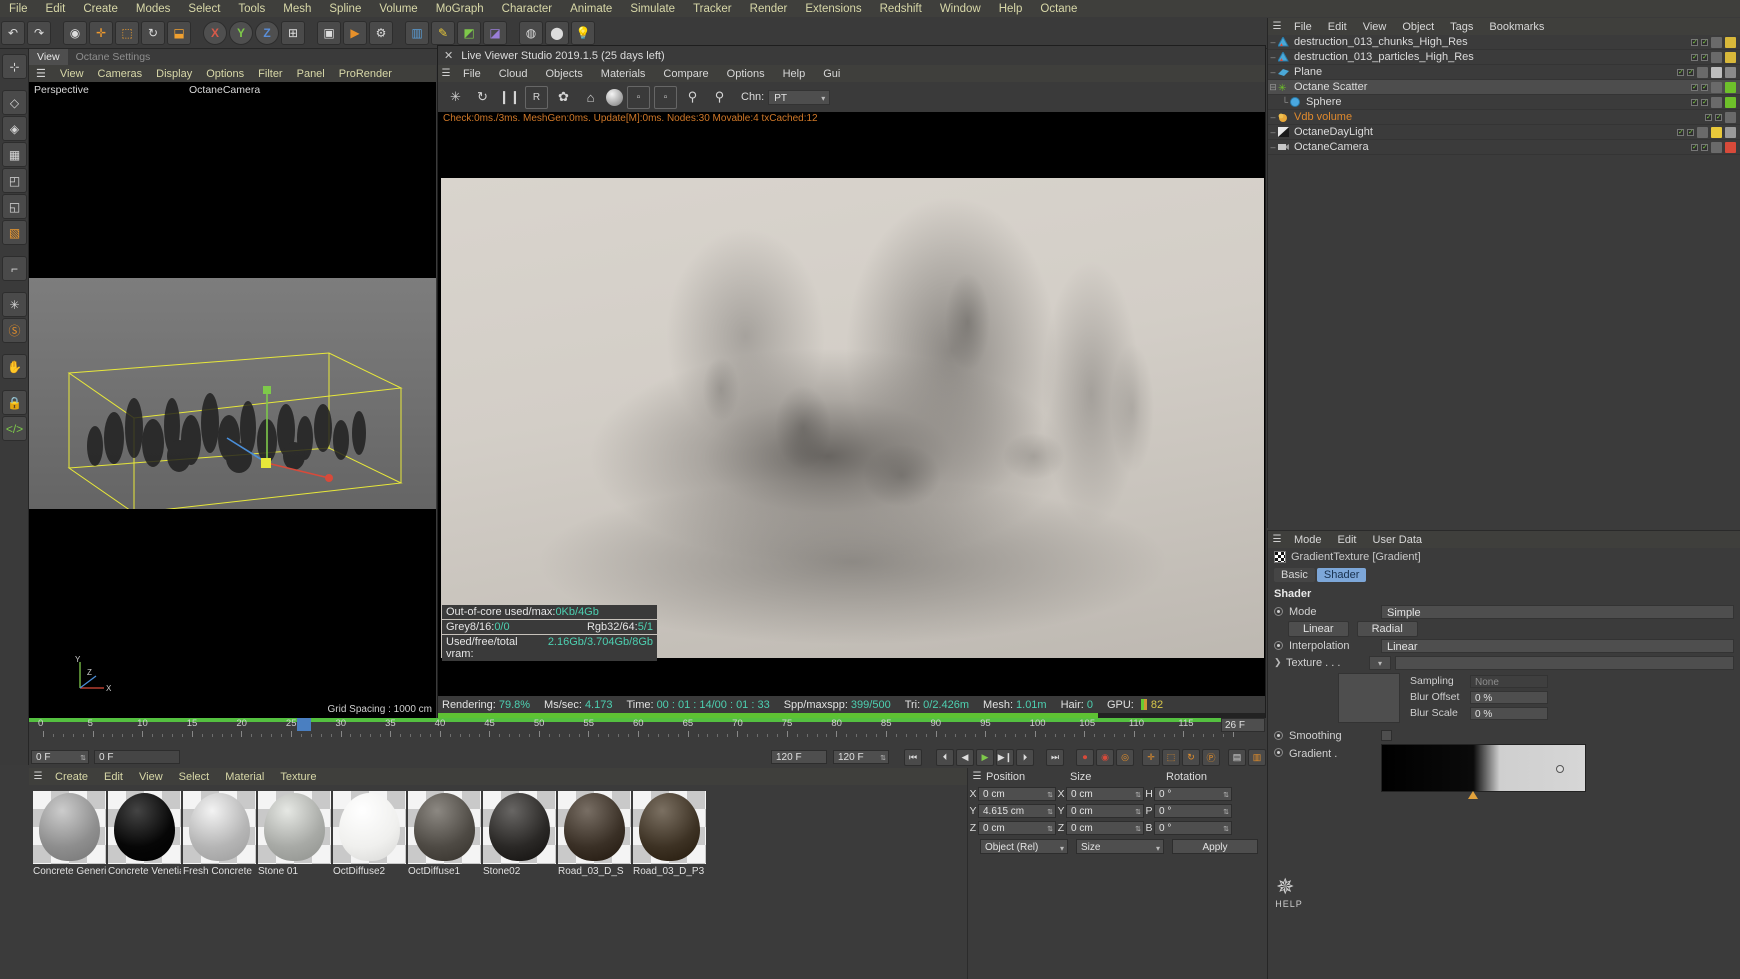 The image size is (1740, 979). Describe the element at coordinates (72, 74) in the screenshot. I see `viewport-menu-view: View` at that location.